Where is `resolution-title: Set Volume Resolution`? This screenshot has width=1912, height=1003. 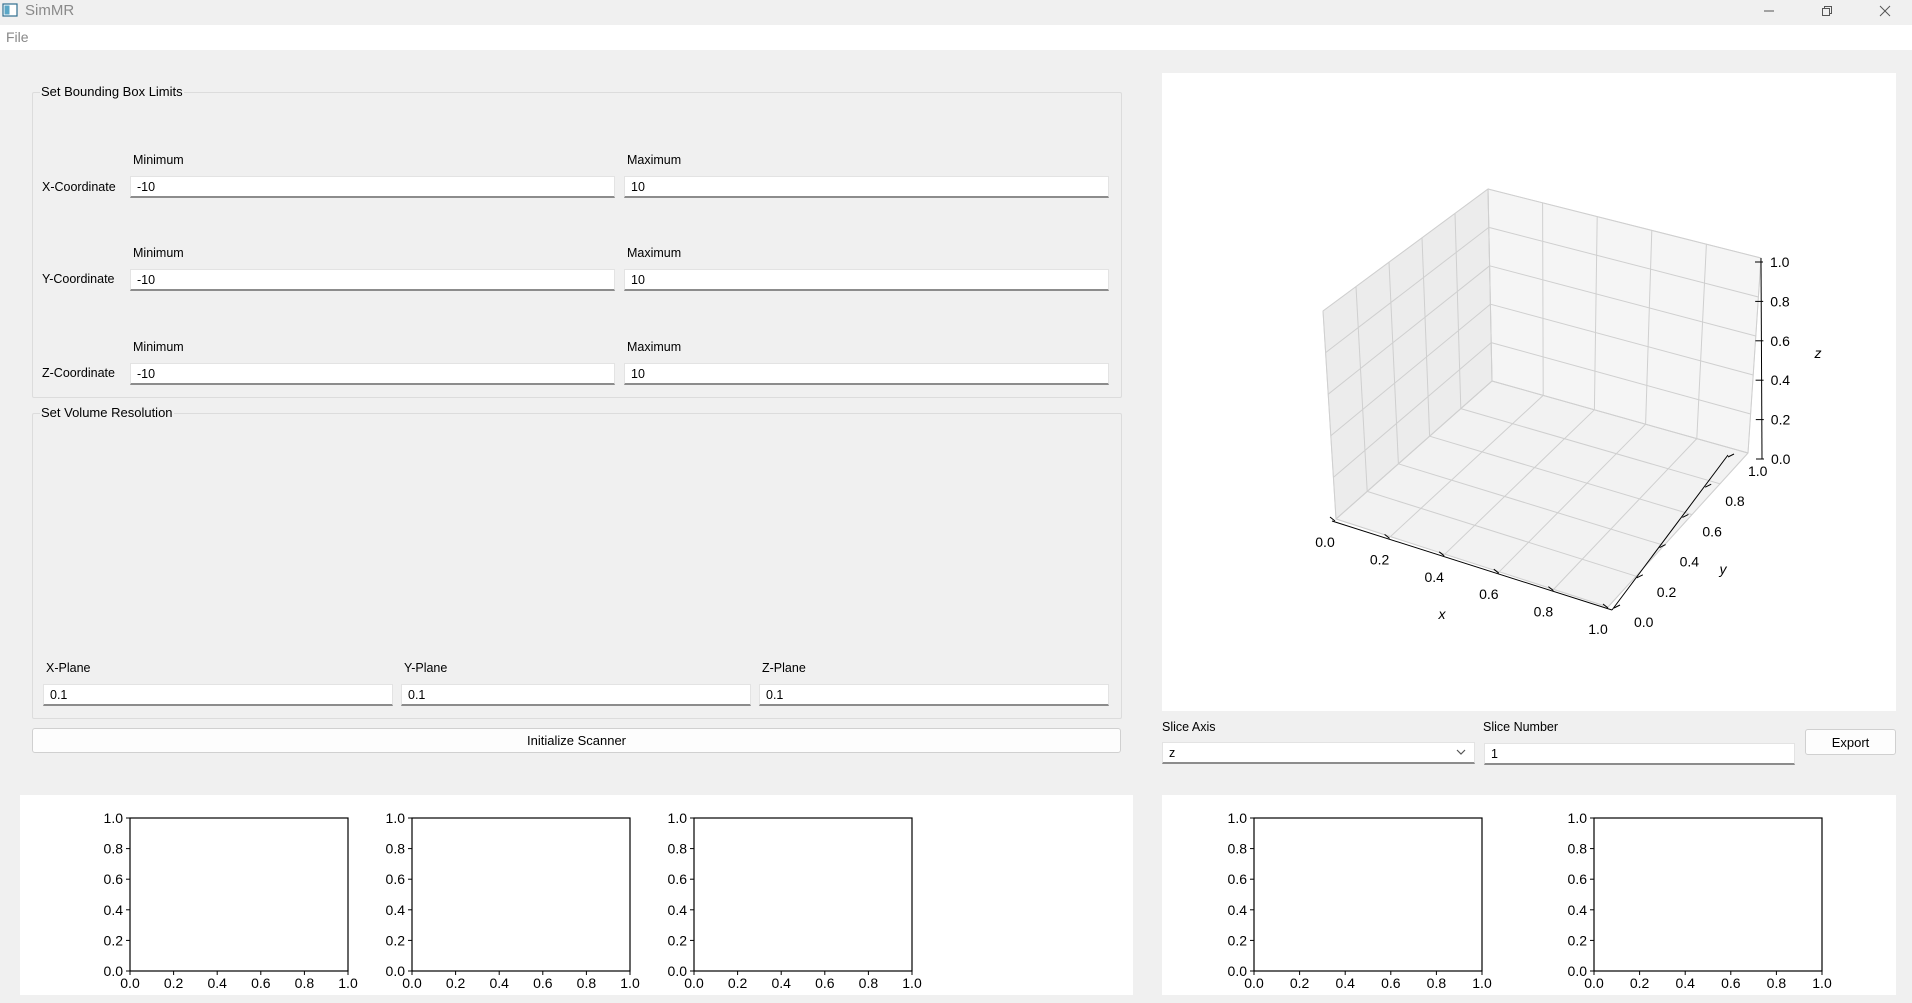 resolution-title: Set Volume Resolution is located at coordinates (107, 412).